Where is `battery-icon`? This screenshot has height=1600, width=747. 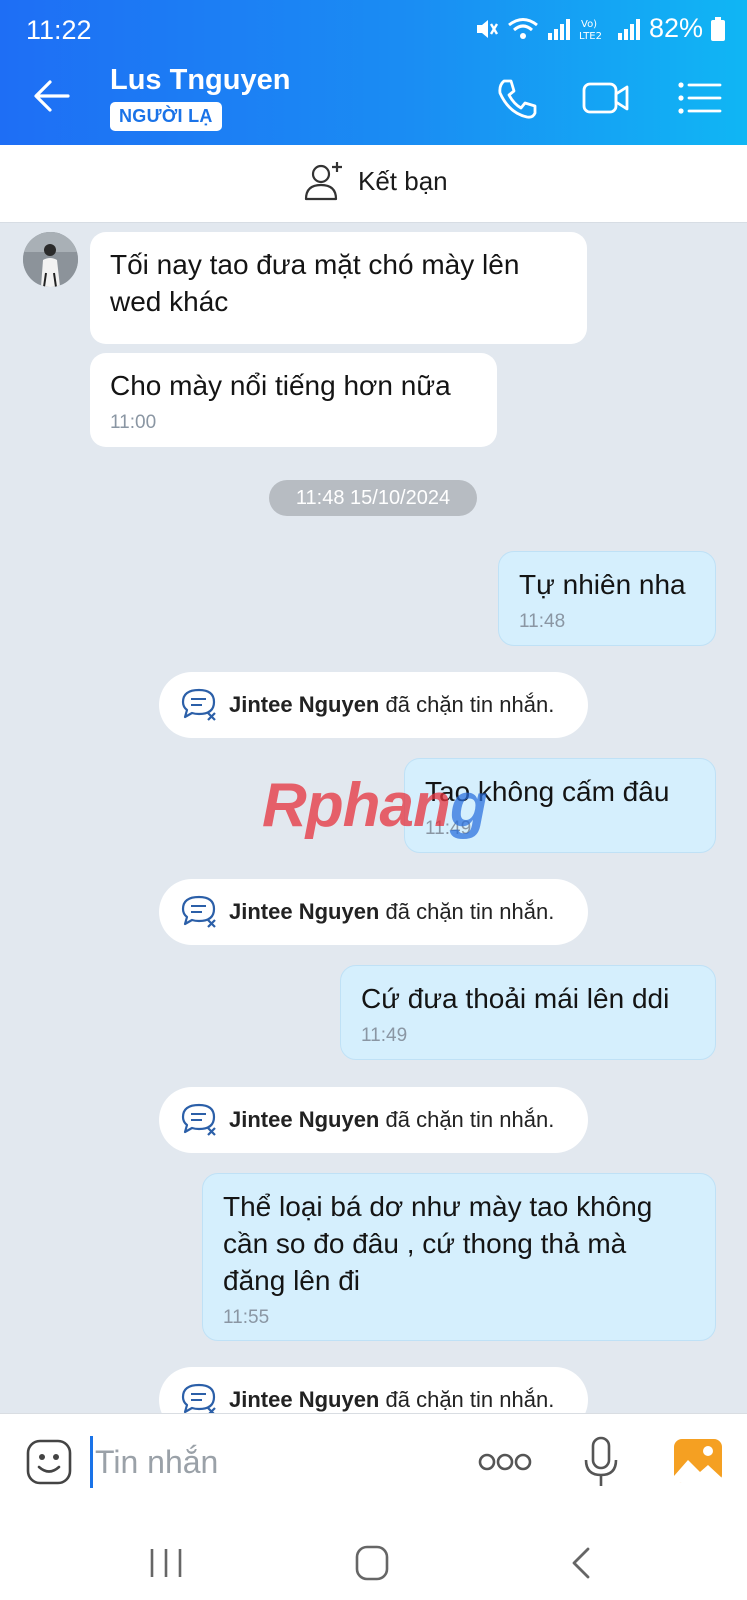 battery-icon is located at coordinates (718, 28).